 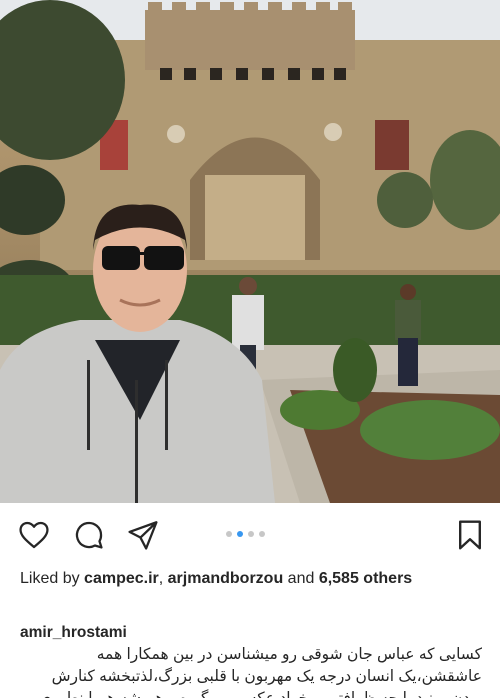 What do you see at coordinates (301, 578) in the screenshot?
I see `likes-and: and` at bounding box center [301, 578].